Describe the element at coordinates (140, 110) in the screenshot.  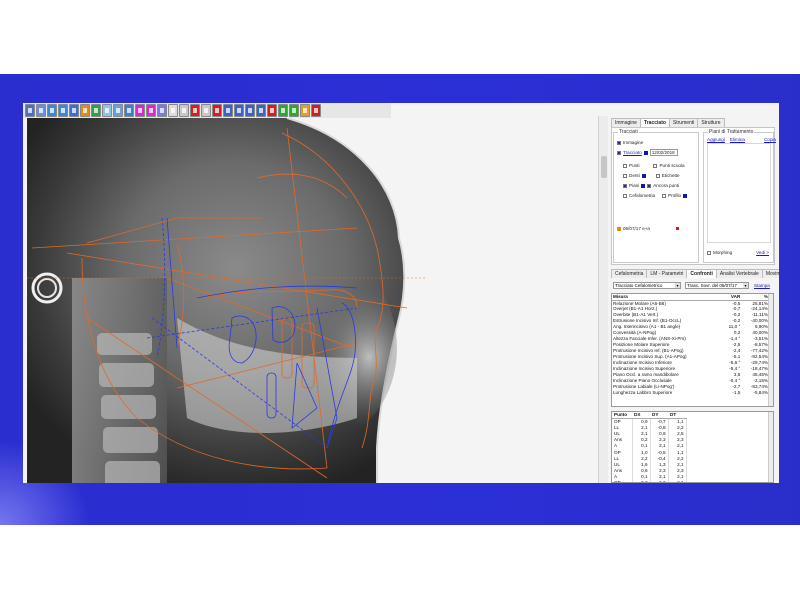
I see `ruler-icon` at that location.